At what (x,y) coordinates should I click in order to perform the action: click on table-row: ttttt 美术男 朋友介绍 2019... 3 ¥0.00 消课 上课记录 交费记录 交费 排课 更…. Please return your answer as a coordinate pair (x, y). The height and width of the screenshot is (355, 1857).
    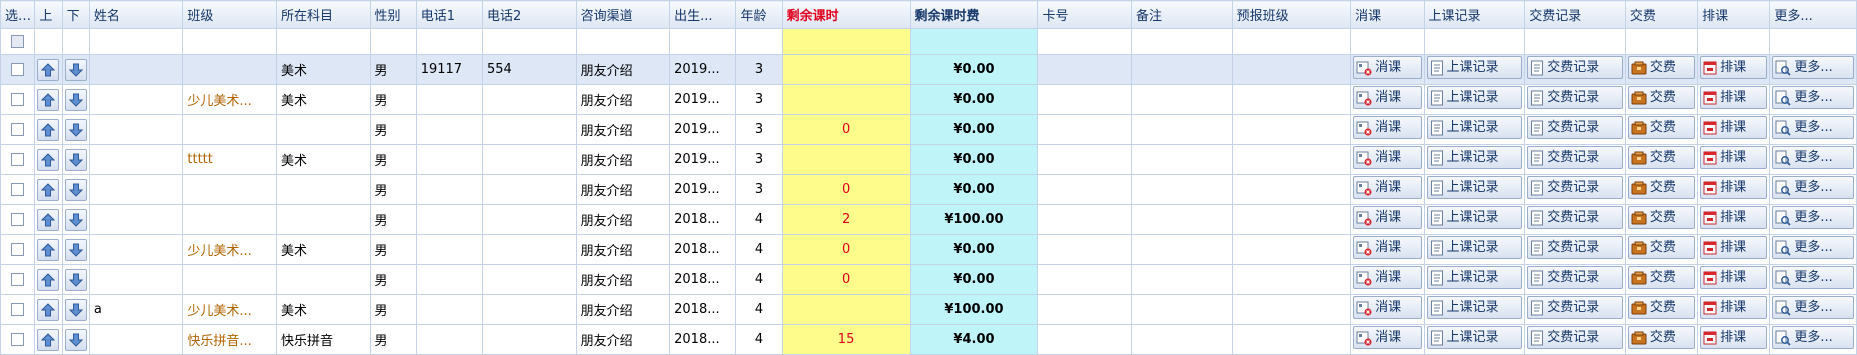
    Looking at the image, I should click on (928, 159).